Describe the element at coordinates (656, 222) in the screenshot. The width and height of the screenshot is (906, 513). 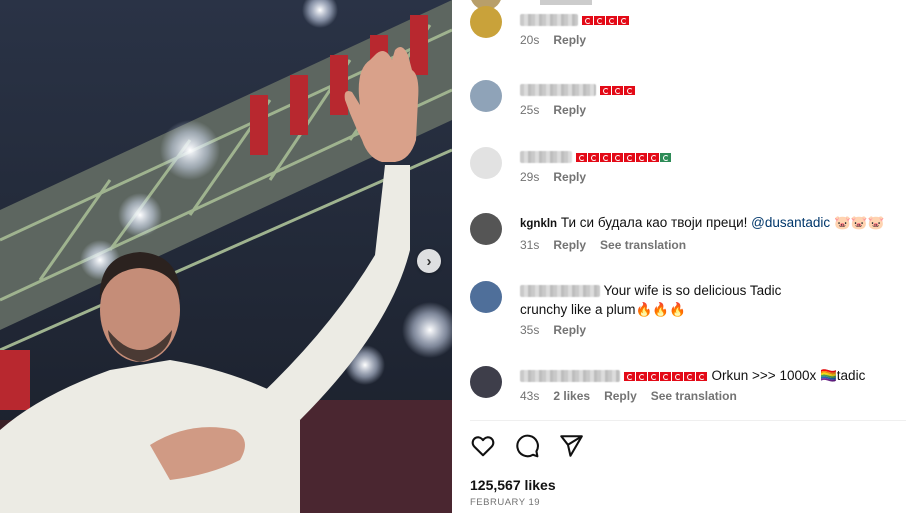
I see `comment-text: Ти си будала као твоји преци!` at that location.